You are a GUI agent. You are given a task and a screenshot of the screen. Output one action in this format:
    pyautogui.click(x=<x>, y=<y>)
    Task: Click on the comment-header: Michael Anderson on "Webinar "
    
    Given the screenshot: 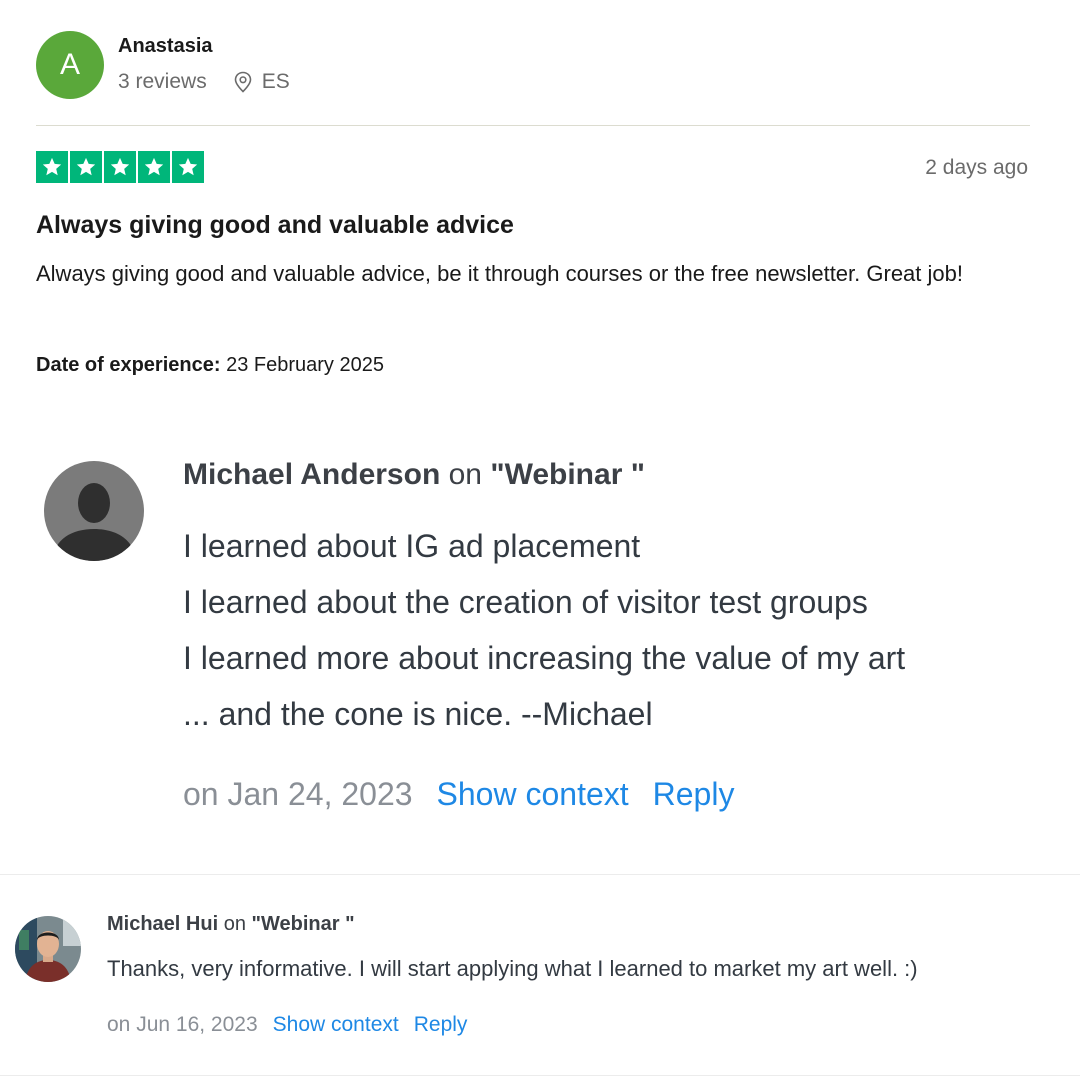 What is the action you would take?
    pyautogui.click(x=414, y=475)
    